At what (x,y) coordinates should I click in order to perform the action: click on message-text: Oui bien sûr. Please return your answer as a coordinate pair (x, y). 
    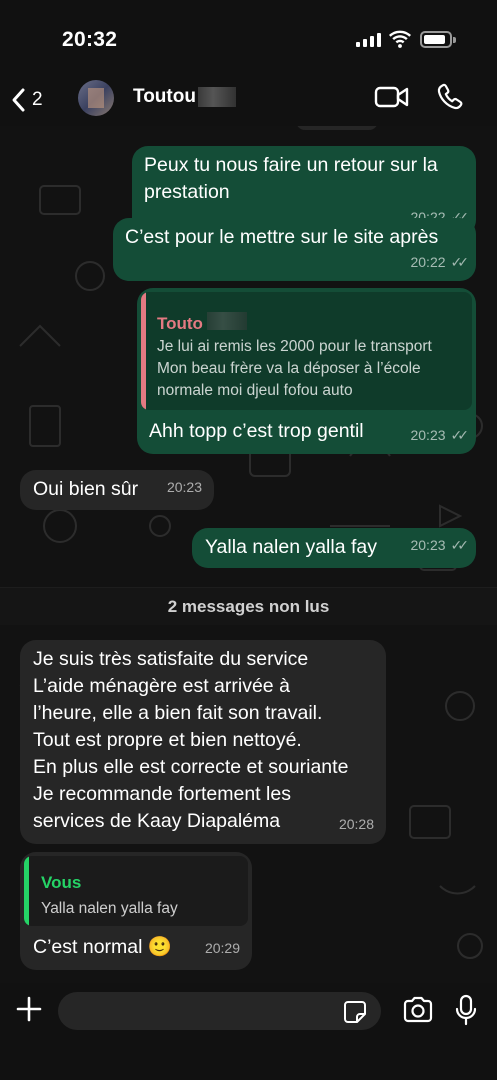
    Looking at the image, I should click on (86, 489).